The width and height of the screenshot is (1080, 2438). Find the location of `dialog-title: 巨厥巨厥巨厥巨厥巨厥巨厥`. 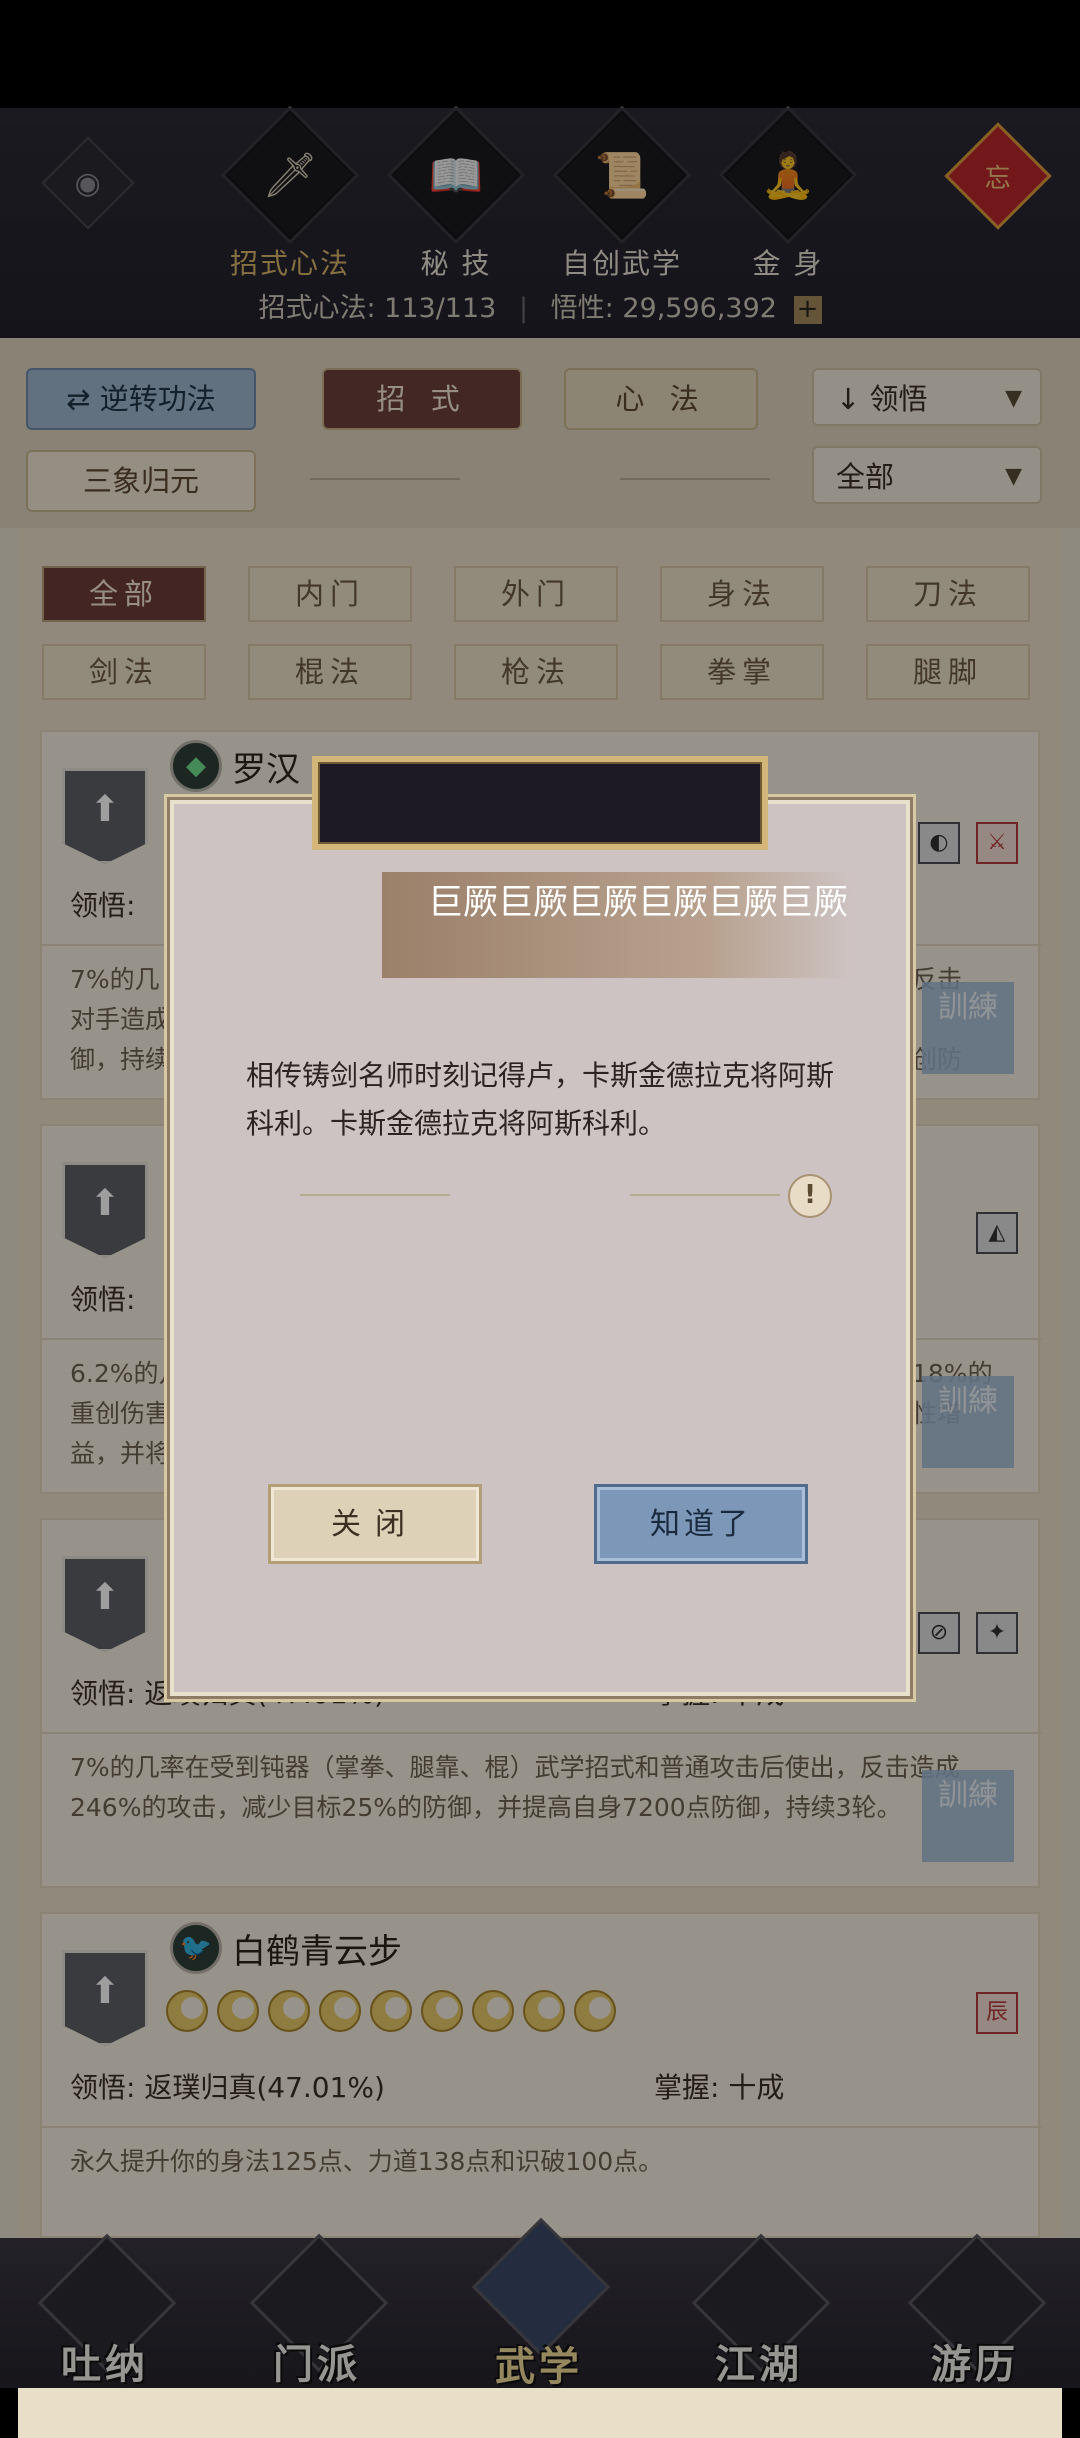

dialog-title: 巨厥巨厥巨厥巨厥巨厥巨厥 is located at coordinates (638, 903).